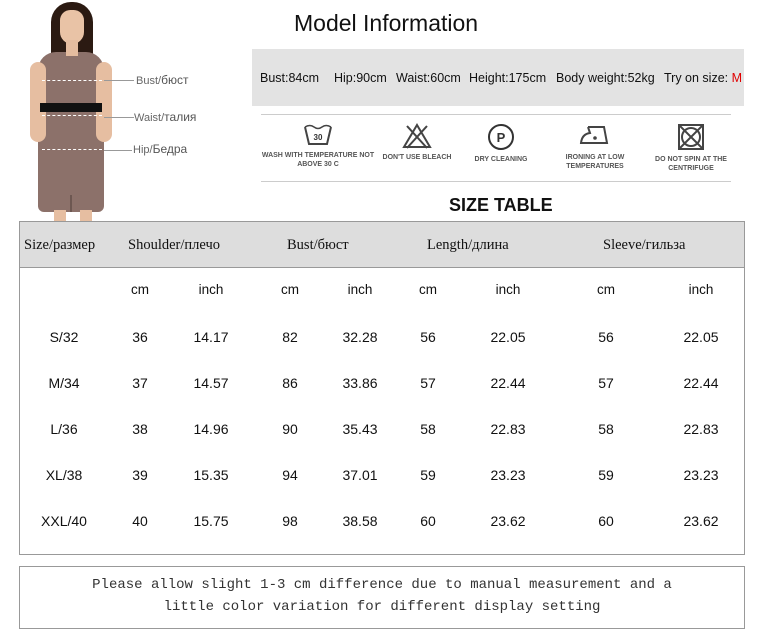 The image size is (765, 643). What do you see at coordinates (360, 475) in the screenshot?
I see `value-cell: 37.01` at bounding box center [360, 475].